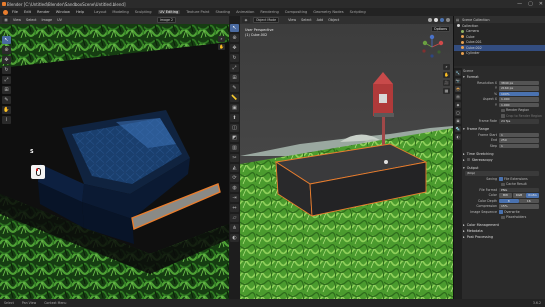  What do you see at coordinates (234, 58) in the screenshot?
I see `rotate-icon: ↻` at bounding box center [234, 58].